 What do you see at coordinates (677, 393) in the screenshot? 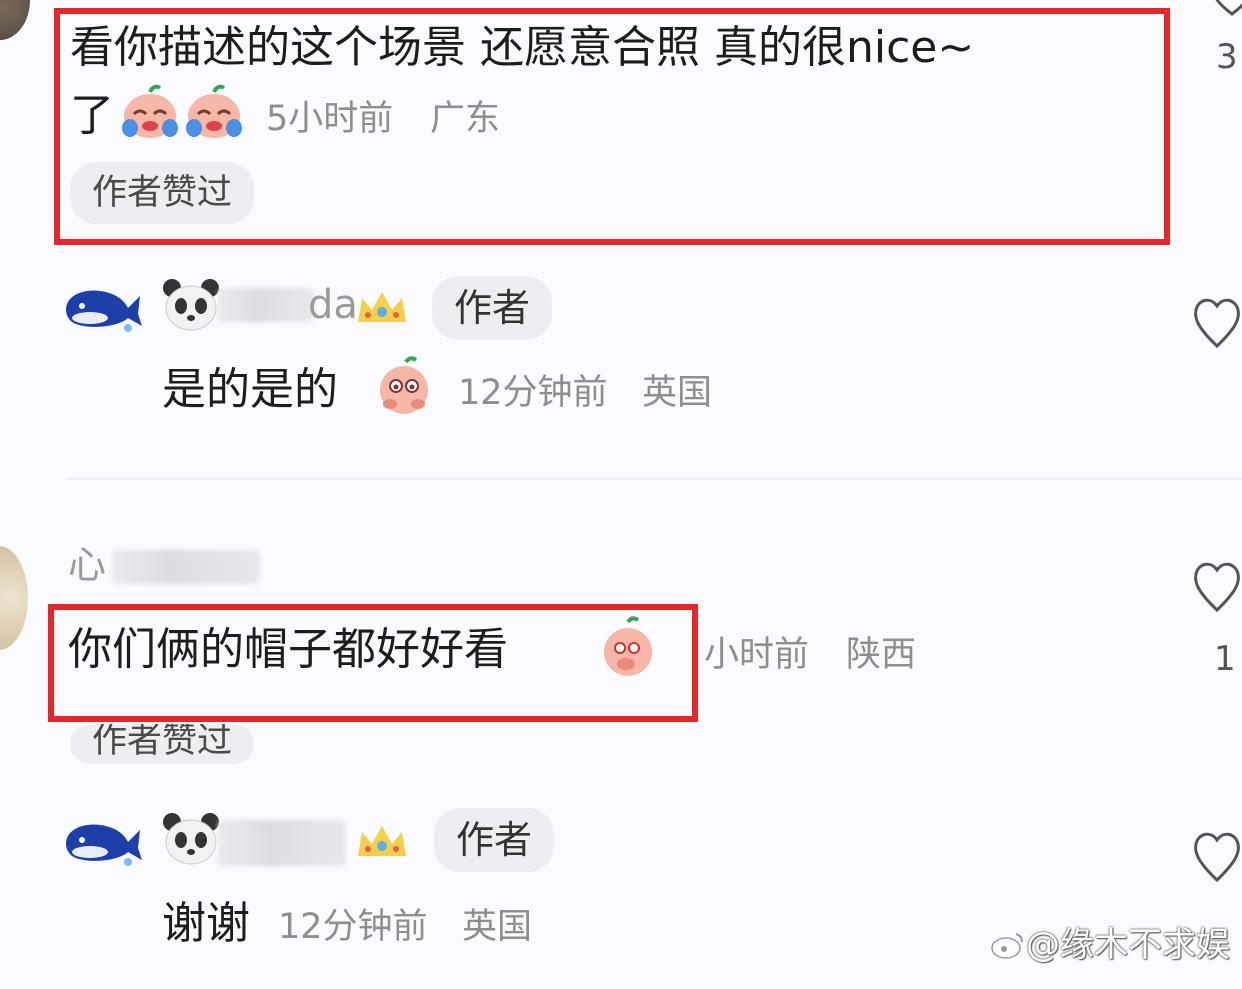
I see `reply-1-location: 英国` at bounding box center [677, 393].